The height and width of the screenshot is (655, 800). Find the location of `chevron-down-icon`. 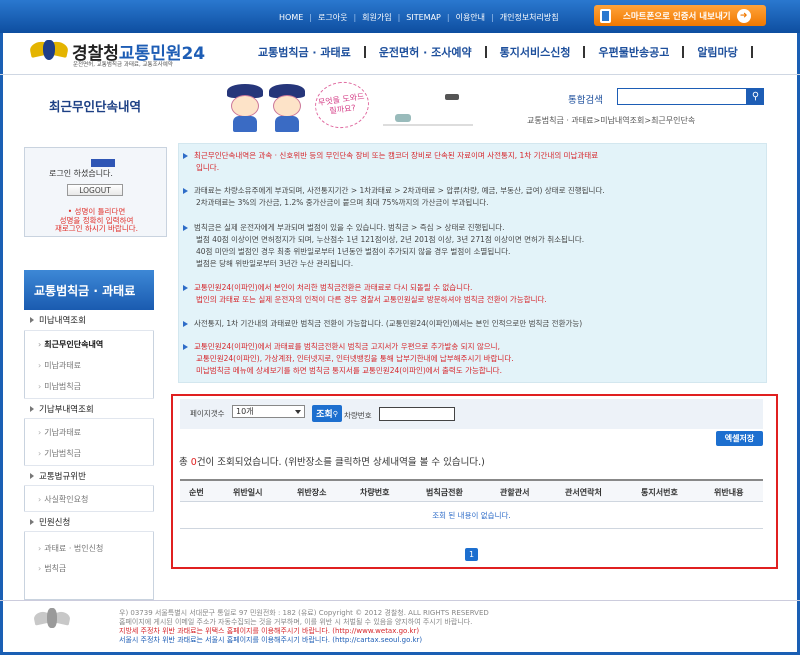

chevron-down-icon is located at coordinates (298, 412).